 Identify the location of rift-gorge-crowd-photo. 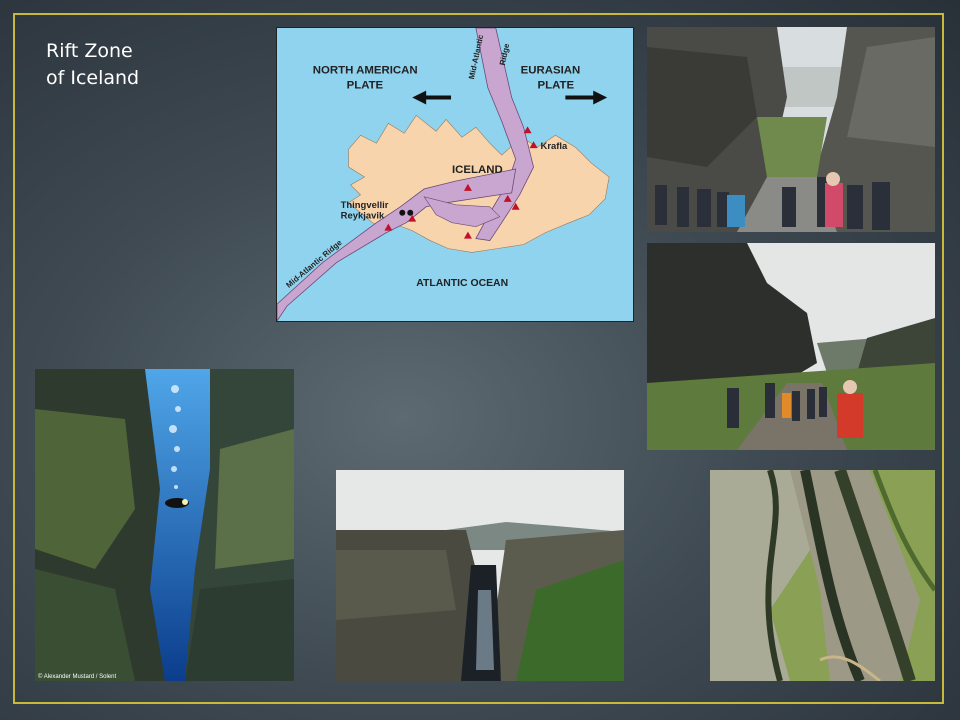
(791, 129).